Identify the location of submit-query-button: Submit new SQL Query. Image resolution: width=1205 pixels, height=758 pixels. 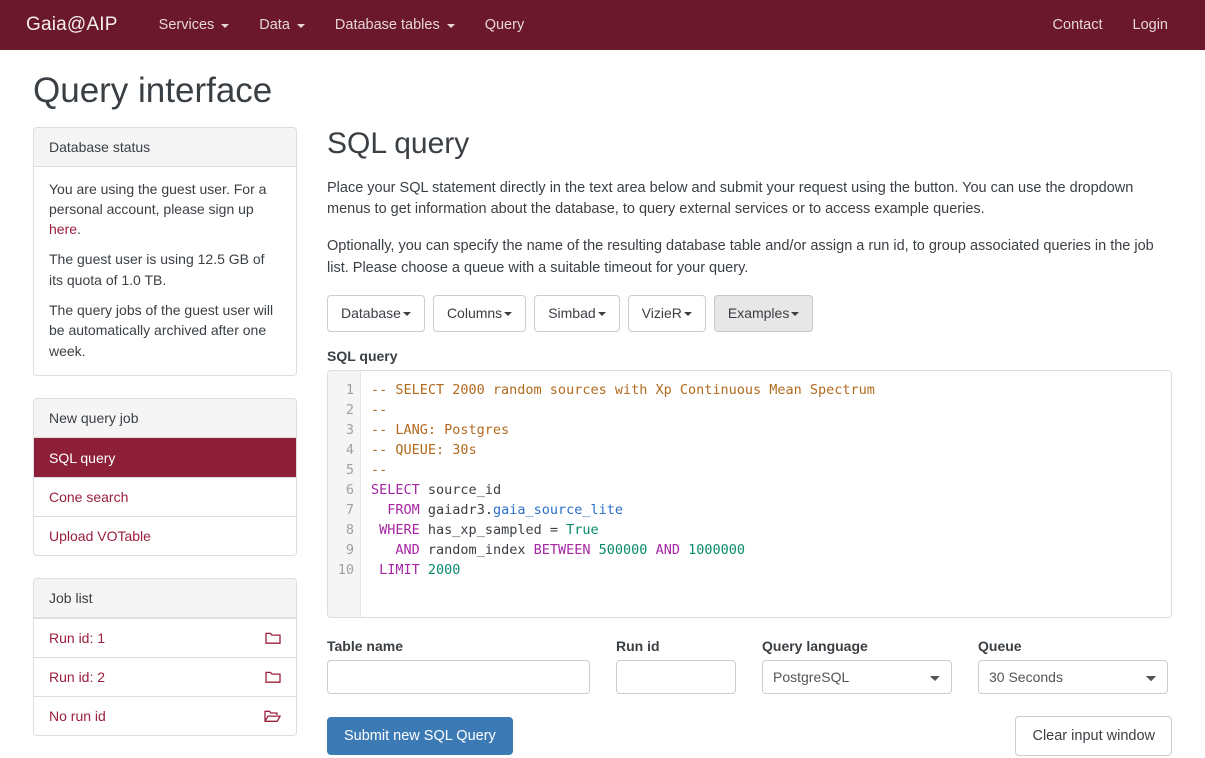
(420, 735).